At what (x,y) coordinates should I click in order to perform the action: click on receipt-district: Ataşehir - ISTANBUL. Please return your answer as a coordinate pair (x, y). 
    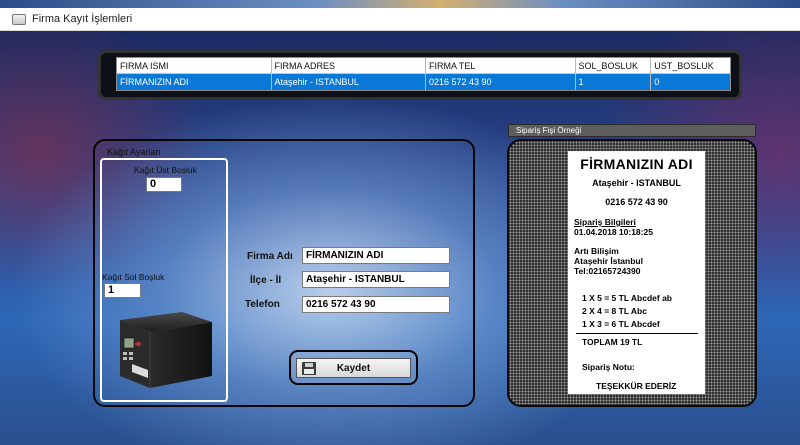
    Looking at the image, I should click on (636, 183).